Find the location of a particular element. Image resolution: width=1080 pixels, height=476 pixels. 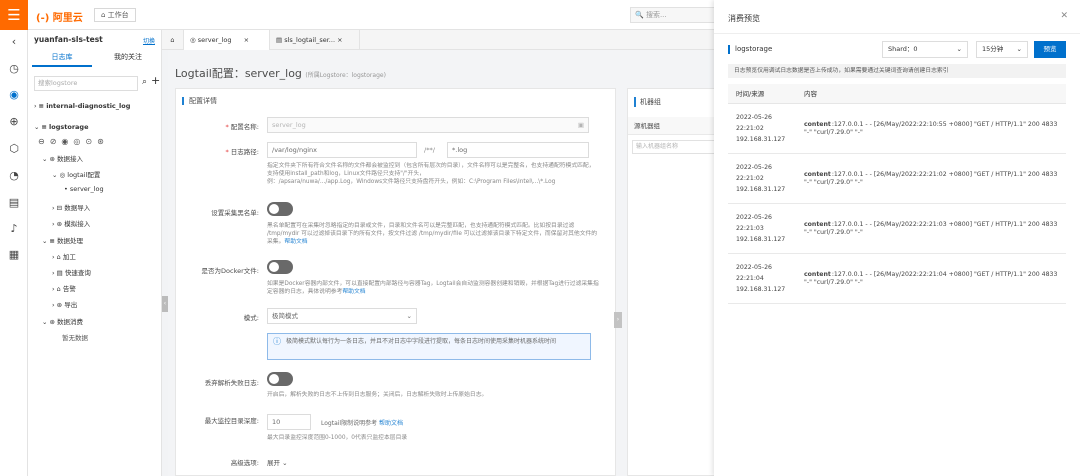

logstore-icon: ◉ is located at coordinates (14, 95).